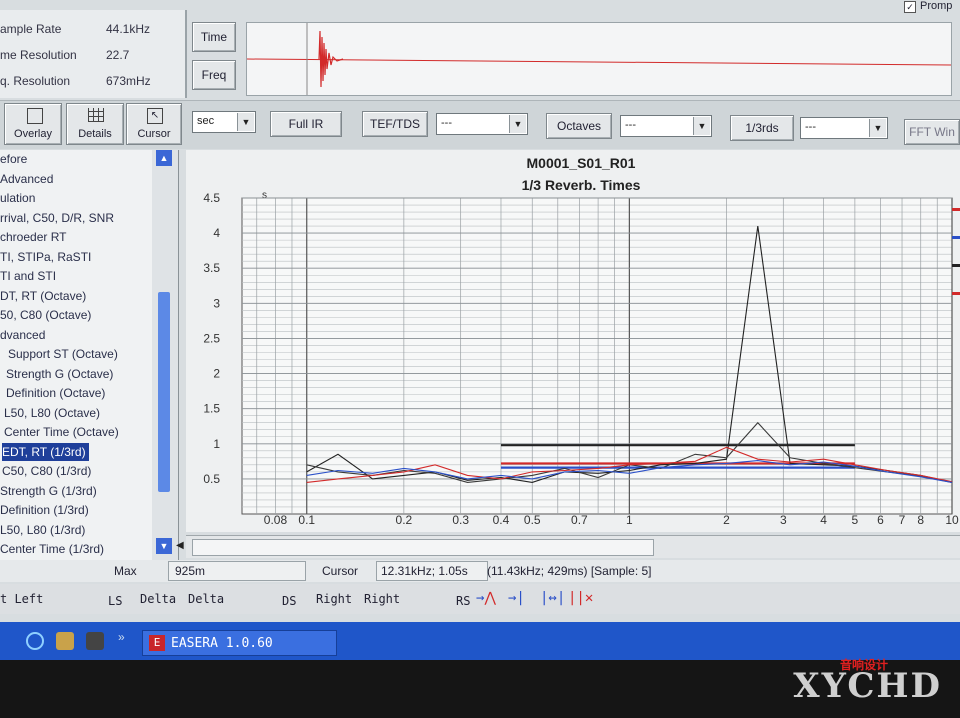 The width and height of the screenshot is (960, 718). I want to click on legend-marker-black, so click(956, 265).